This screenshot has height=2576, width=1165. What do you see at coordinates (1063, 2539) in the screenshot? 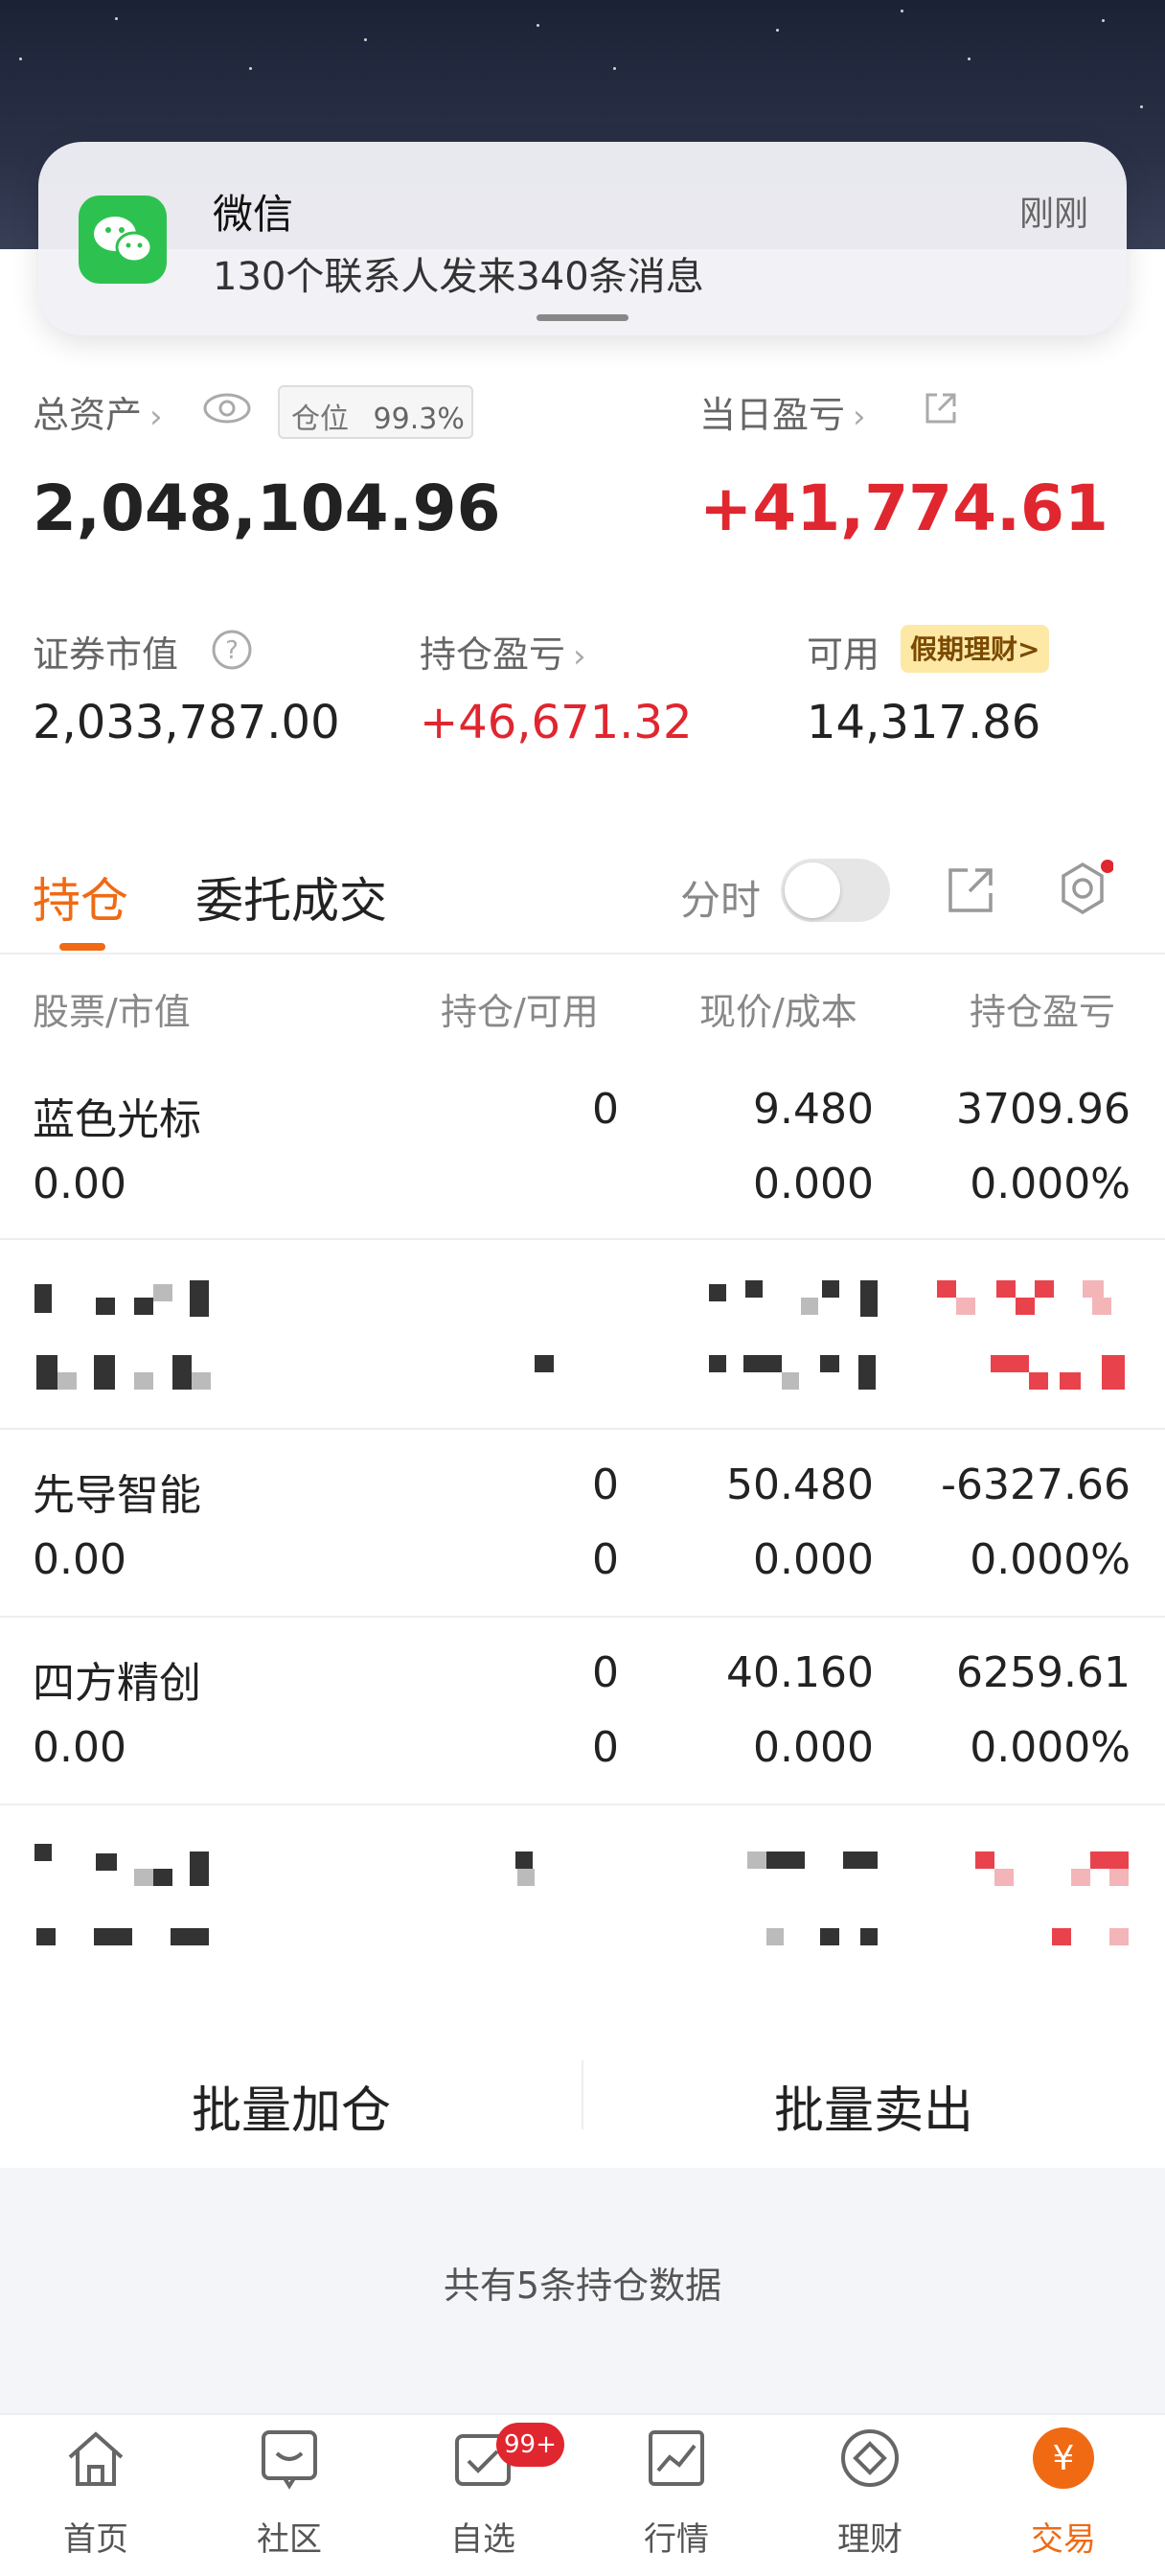
I see `nav-label: 交易` at bounding box center [1063, 2539].